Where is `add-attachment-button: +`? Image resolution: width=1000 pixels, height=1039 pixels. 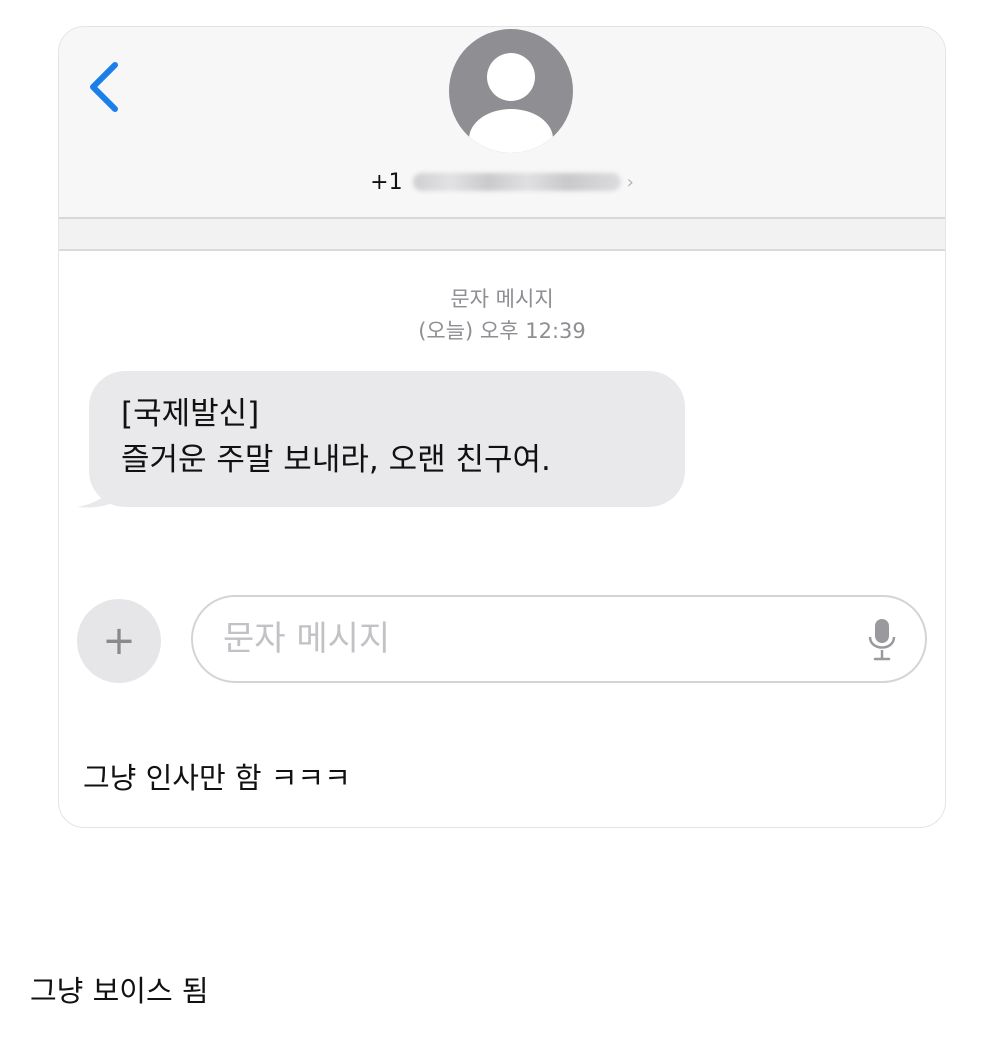 add-attachment-button: + is located at coordinates (119, 641).